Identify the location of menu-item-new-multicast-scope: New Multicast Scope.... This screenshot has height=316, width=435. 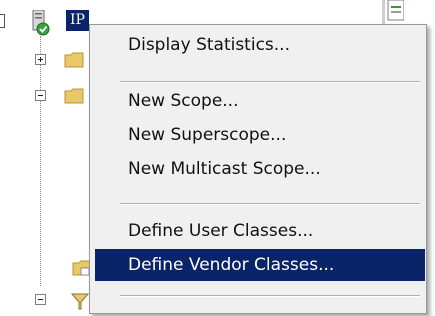
(260, 169).